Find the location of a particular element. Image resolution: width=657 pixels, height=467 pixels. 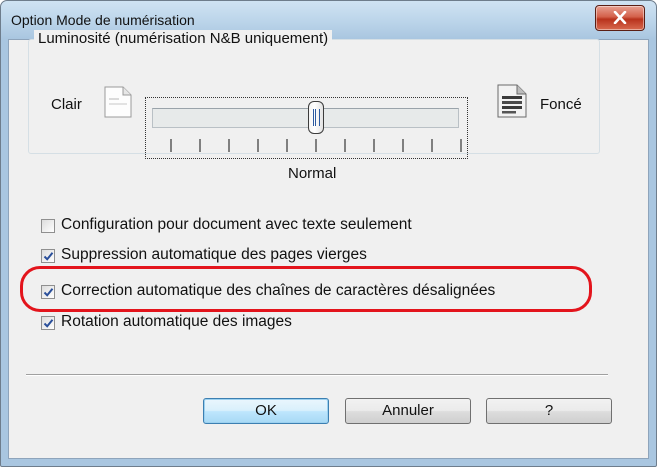

window-title: Option Mode de numérisation is located at coordinates (103, 20).